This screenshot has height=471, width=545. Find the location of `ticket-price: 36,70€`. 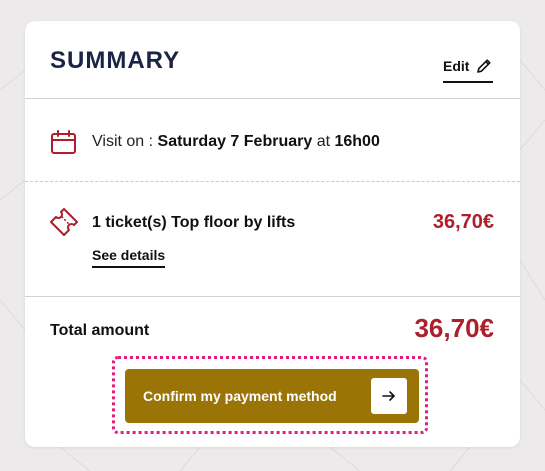

ticket-price: 36,70€ is located at coordinates (463, 222).